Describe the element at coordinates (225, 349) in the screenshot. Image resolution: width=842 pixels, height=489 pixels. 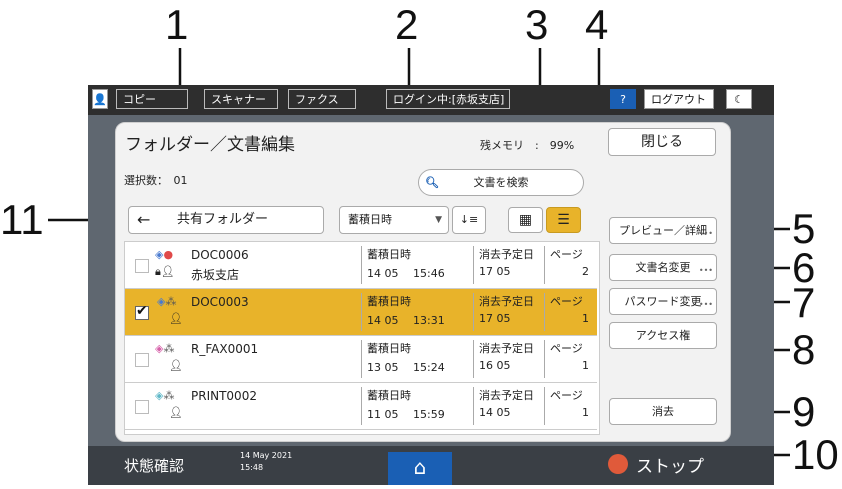
I see `document-name: R_FAX0001` at that location.